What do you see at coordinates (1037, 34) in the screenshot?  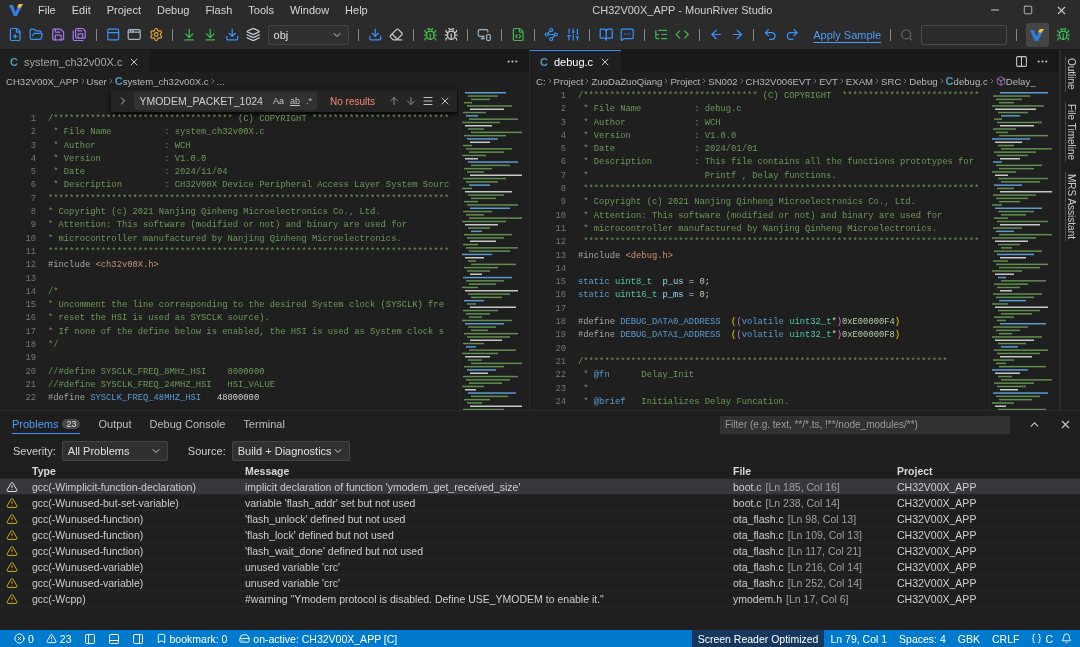 I see `assistant-button` at bounding box center [1037, 34].